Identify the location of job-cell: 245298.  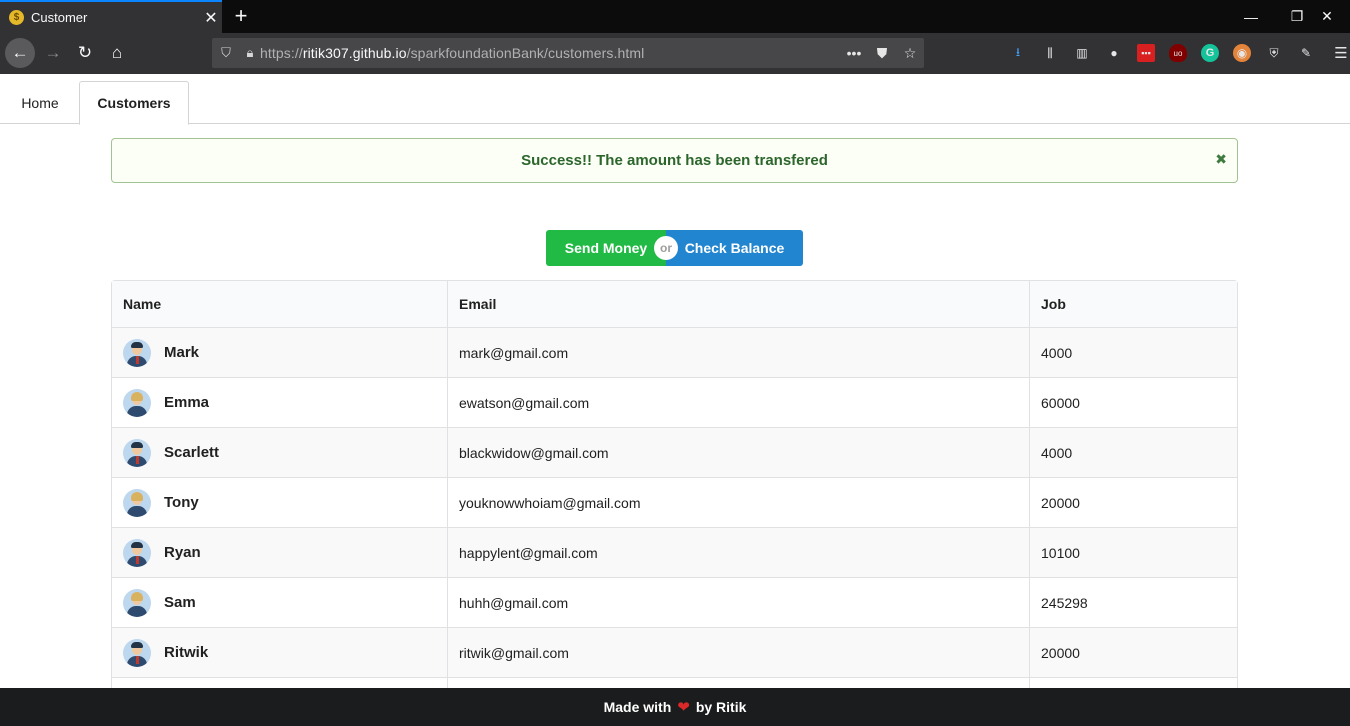
(1064, 602).